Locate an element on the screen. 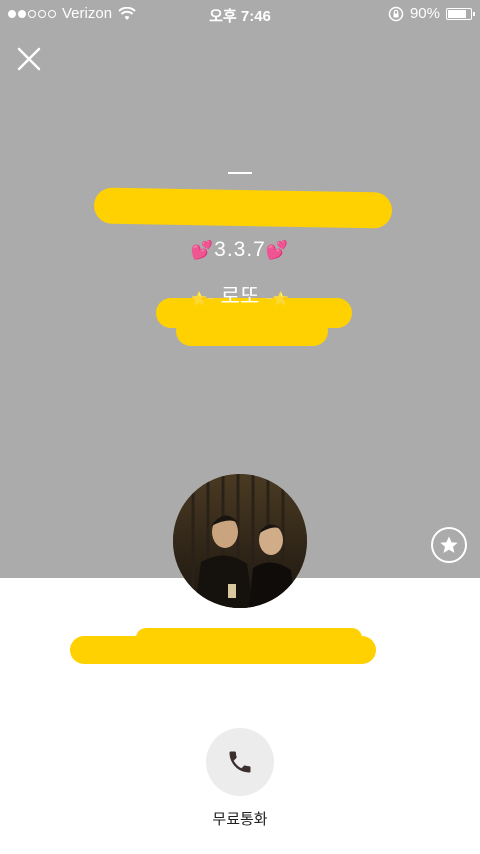  name-tag-text: 로또 is located at coordinates (240, 296).